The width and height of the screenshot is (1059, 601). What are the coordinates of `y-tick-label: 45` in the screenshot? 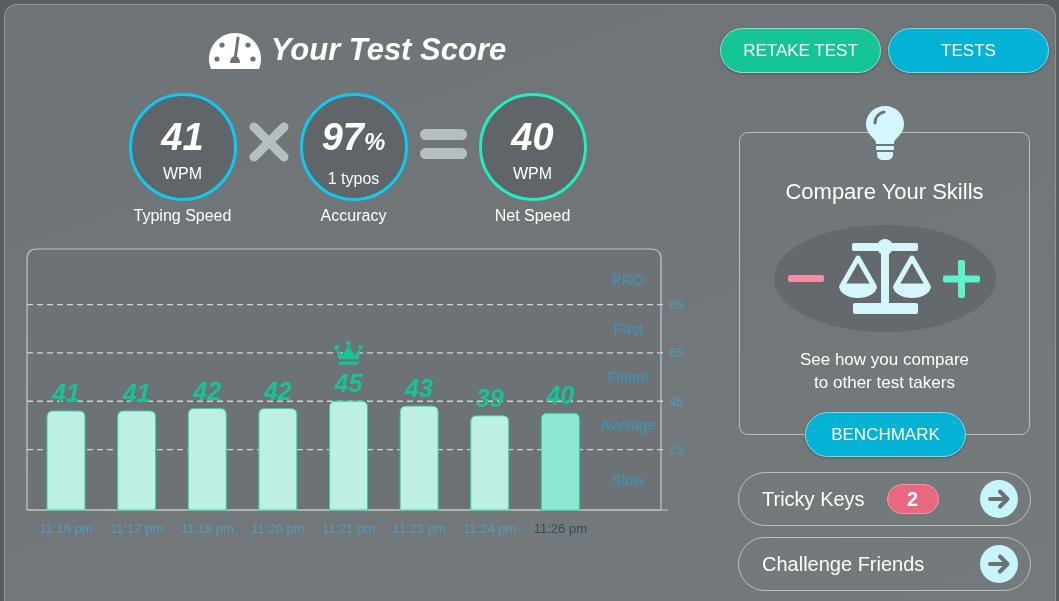 It's located at (676, 401).